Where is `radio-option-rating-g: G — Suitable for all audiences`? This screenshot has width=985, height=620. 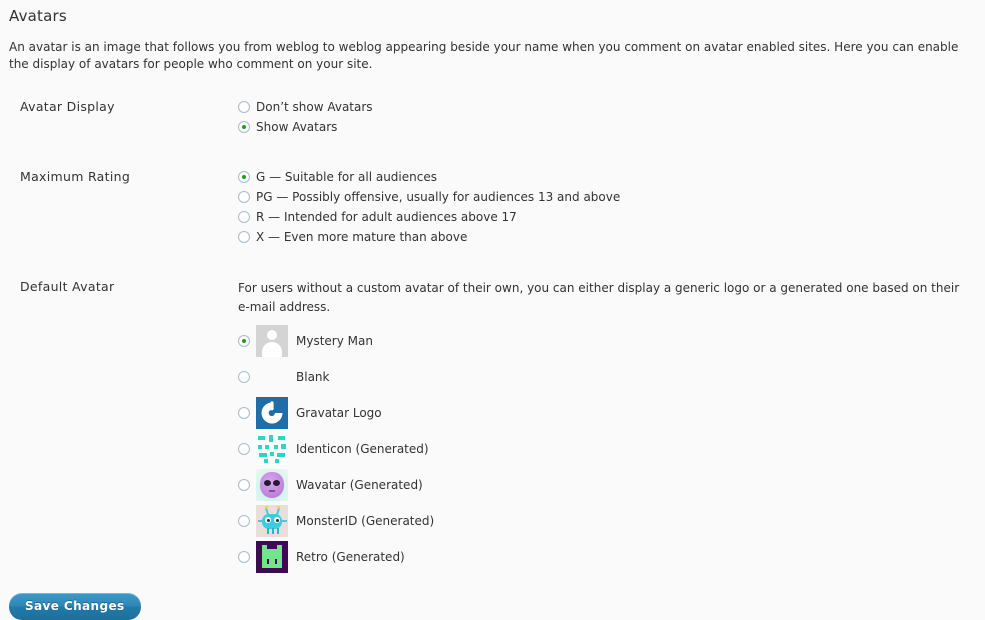 radio-option-rating-g: G — Suitable for all audiences is located at coordinates (601, 177).